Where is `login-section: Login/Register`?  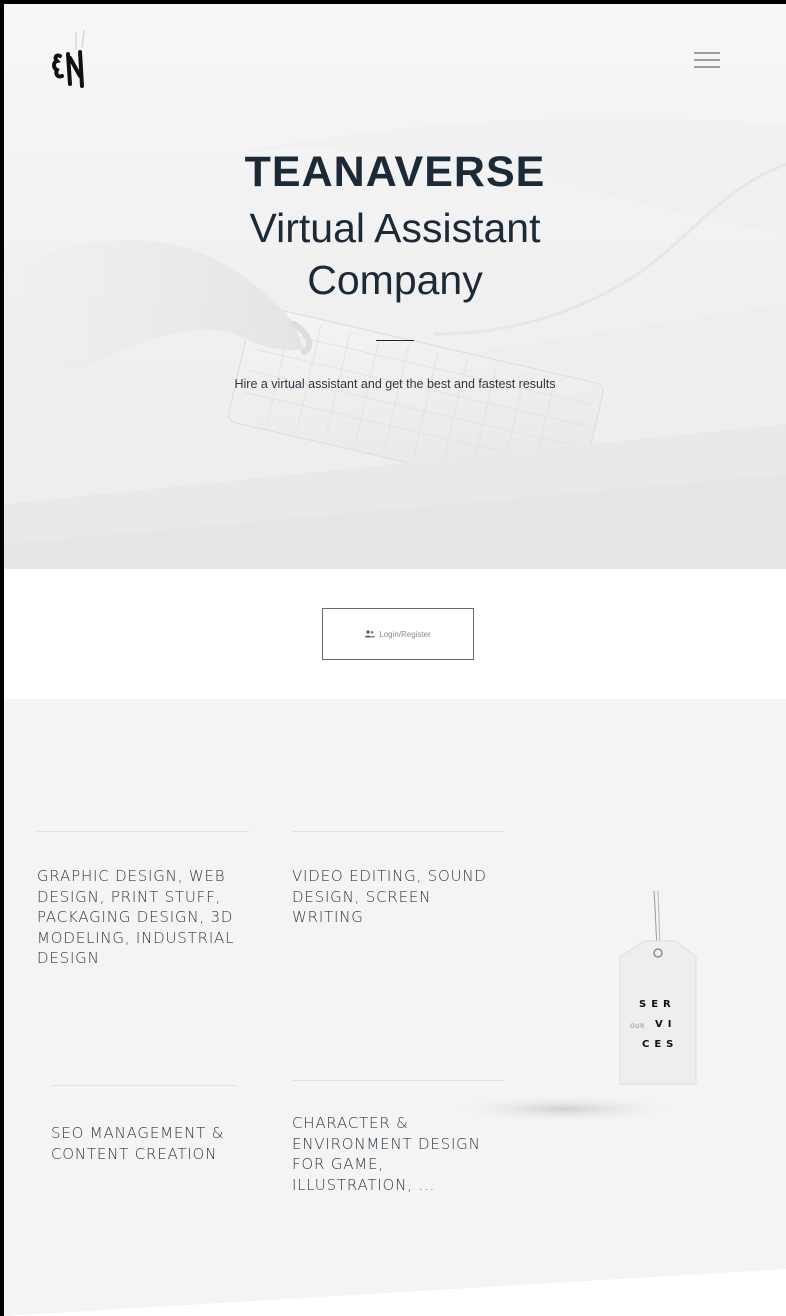
login-section: Login/Register is located at coordinates (395, 634).